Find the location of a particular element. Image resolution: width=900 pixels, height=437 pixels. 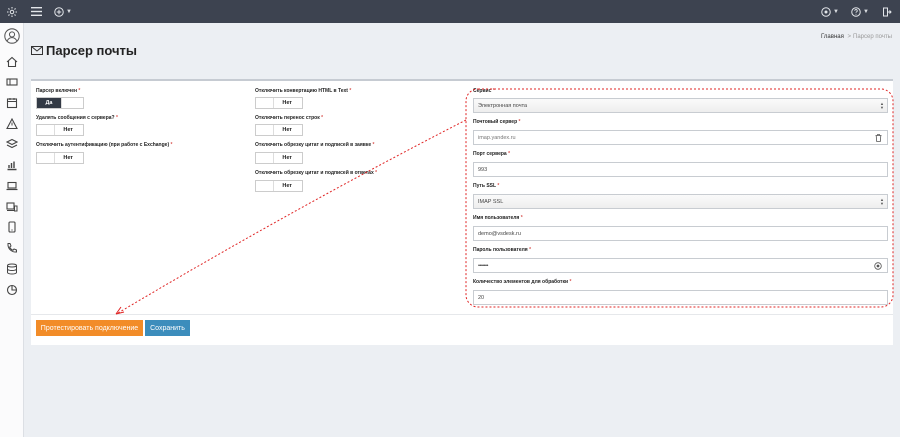

add-circle-icon: ▼ is located at coordinates (63, 11).